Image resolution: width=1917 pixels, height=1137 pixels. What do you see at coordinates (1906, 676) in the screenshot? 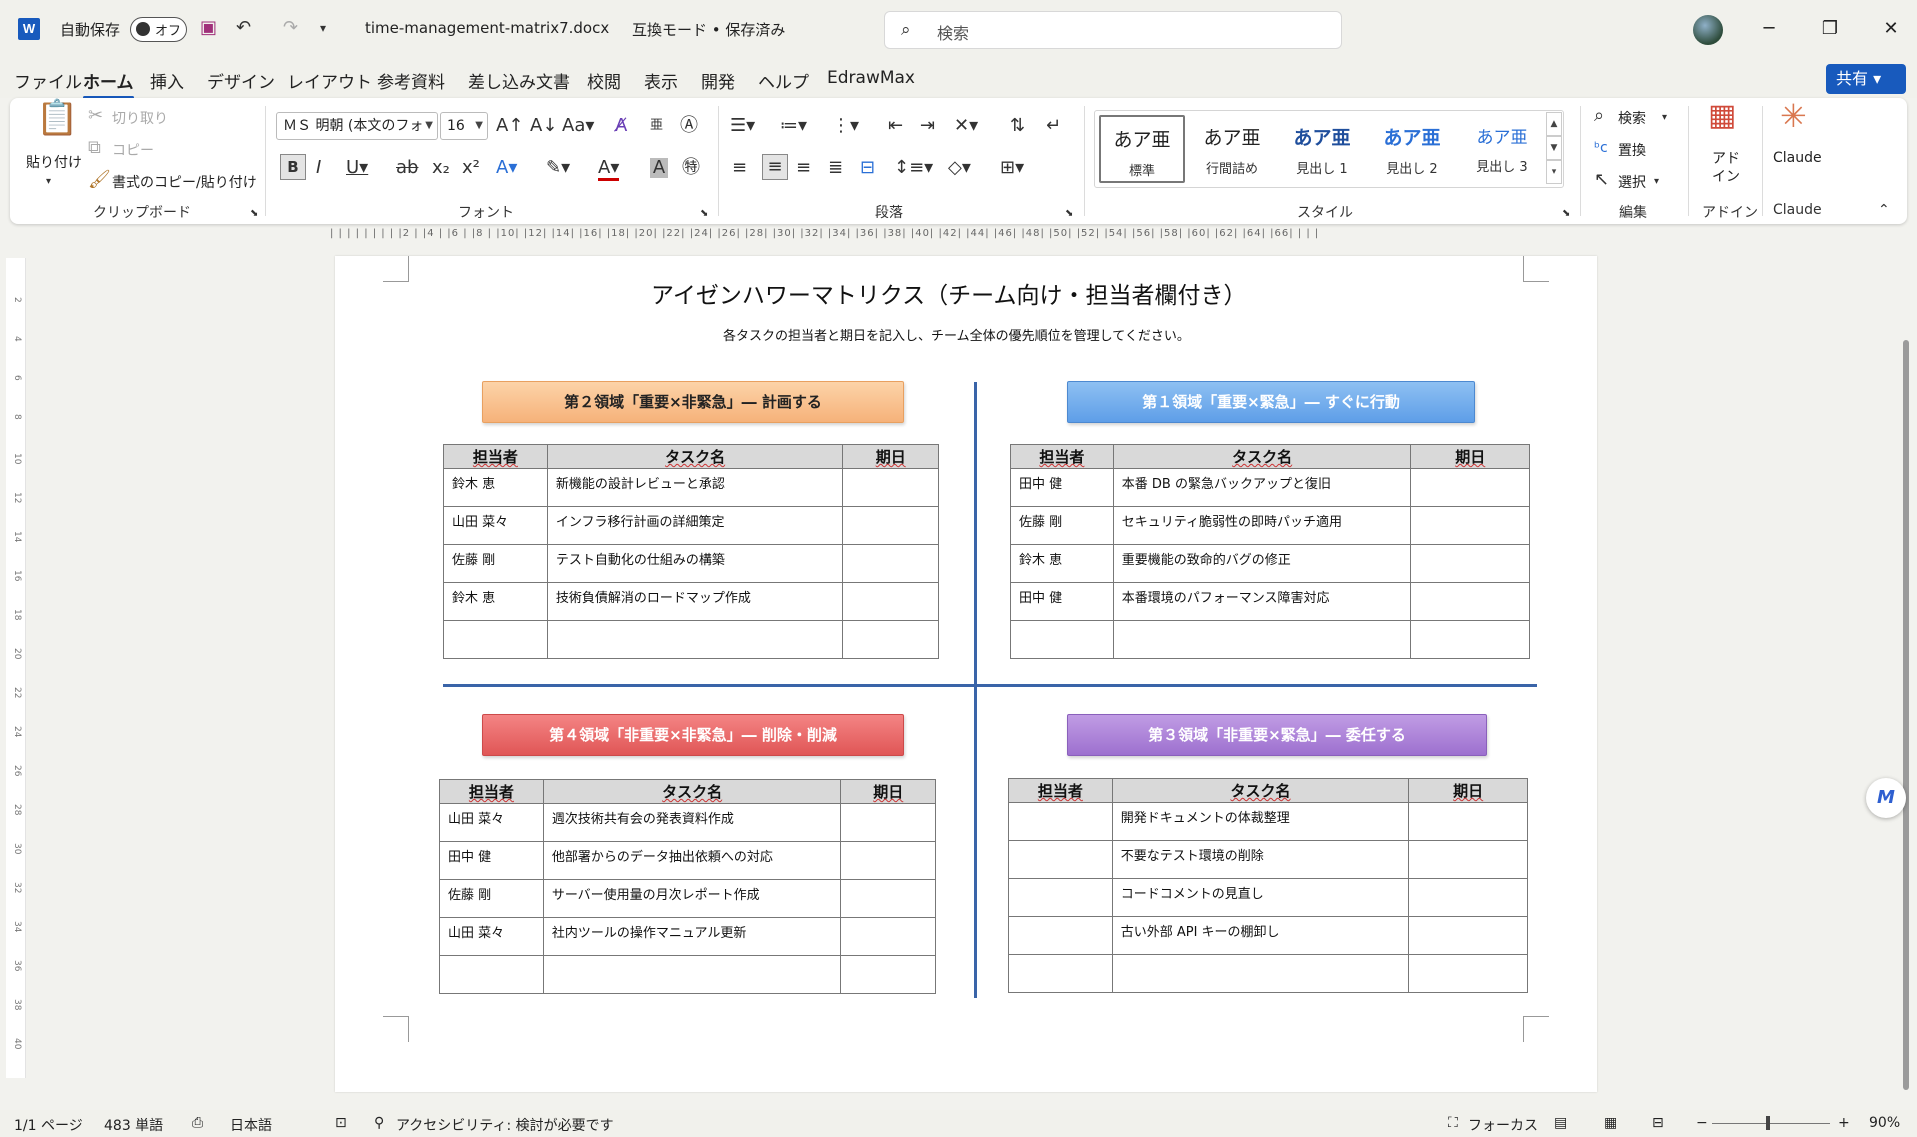
I see `vertical-scrollbar` at bounding box center [1906, 676].